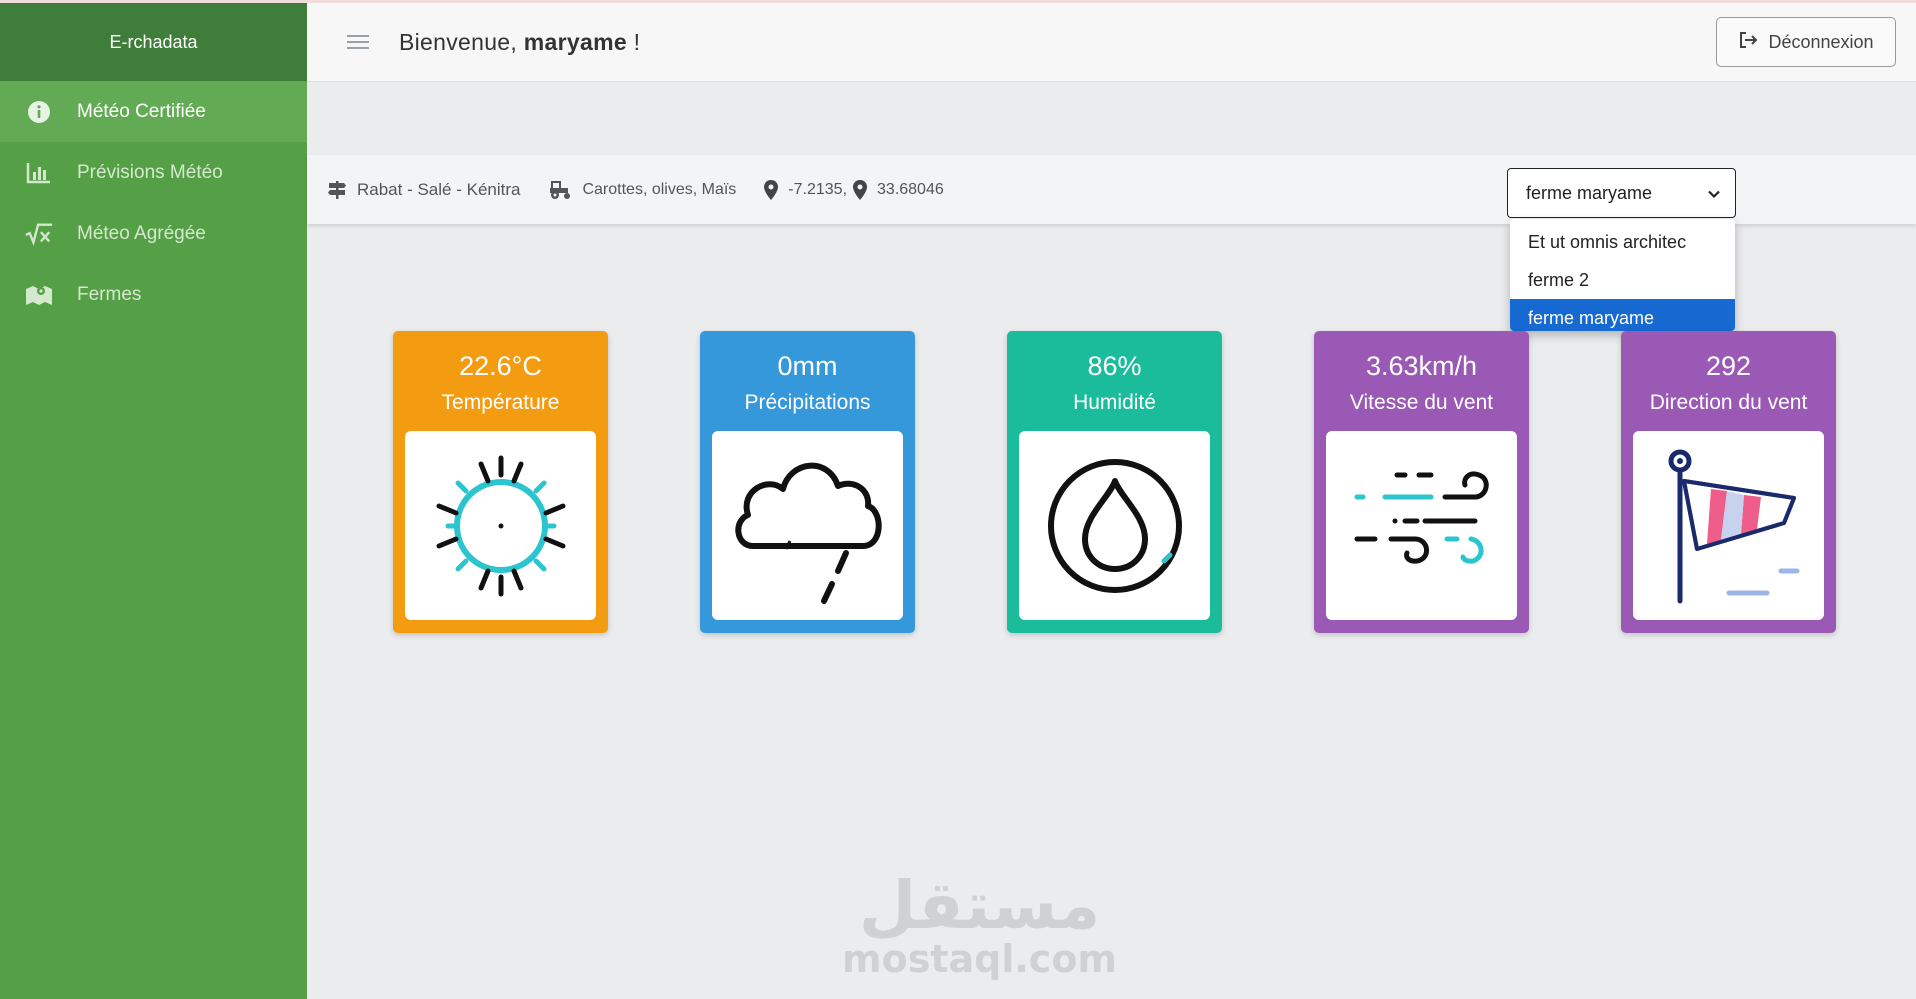 Image resolution: width=1916 pixels, height=999 pixels. What do you see at coordinates (818, 189) in the screenshot?
I see `longitude-text: -7.2135,` at bounding box center [818, 189].